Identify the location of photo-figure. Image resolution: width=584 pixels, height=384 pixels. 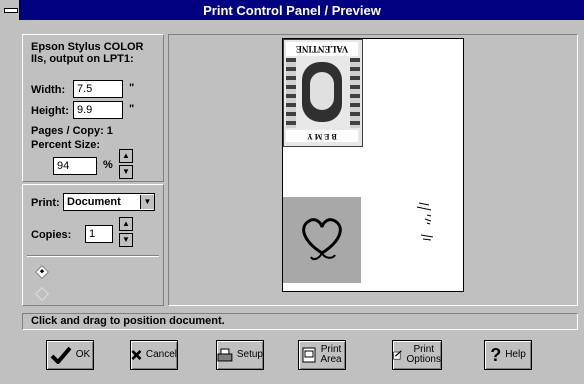
(322, 91).